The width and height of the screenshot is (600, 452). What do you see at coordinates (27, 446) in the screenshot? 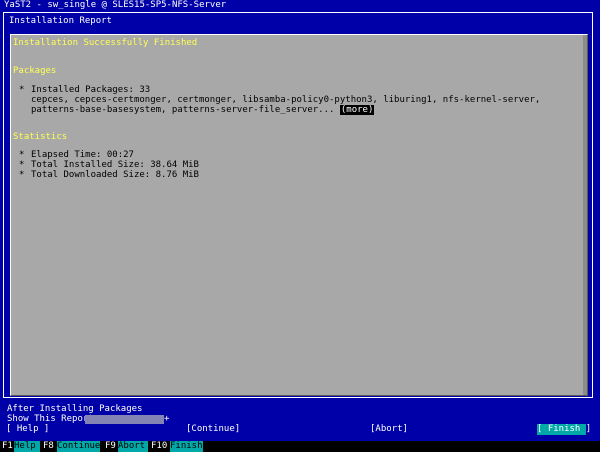
I see `fkey-f1-label: Help` at bounding box center [27, 446].